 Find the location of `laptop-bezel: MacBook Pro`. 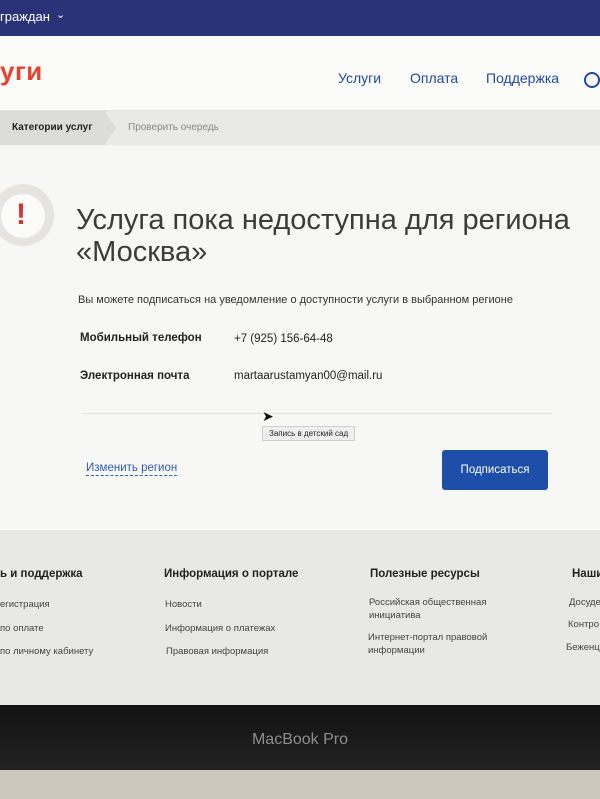

laptop-bezel: MacBook Pro is located at coordinates (300, 737).